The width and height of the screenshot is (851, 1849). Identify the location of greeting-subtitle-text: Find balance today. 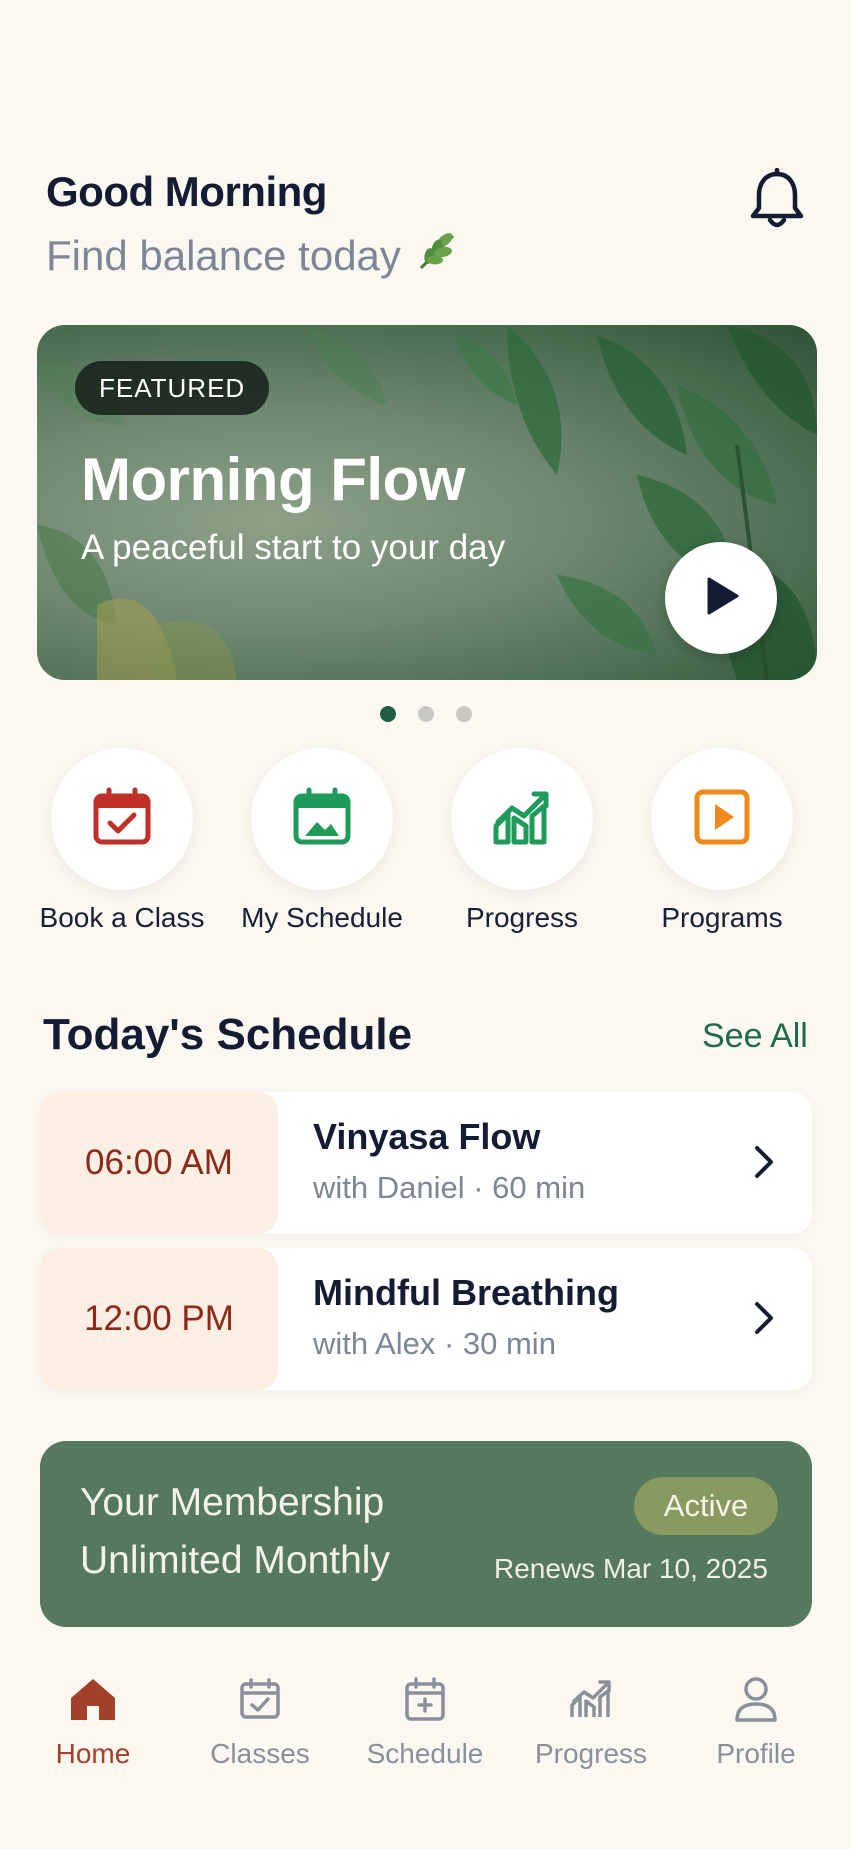
(223, 255).